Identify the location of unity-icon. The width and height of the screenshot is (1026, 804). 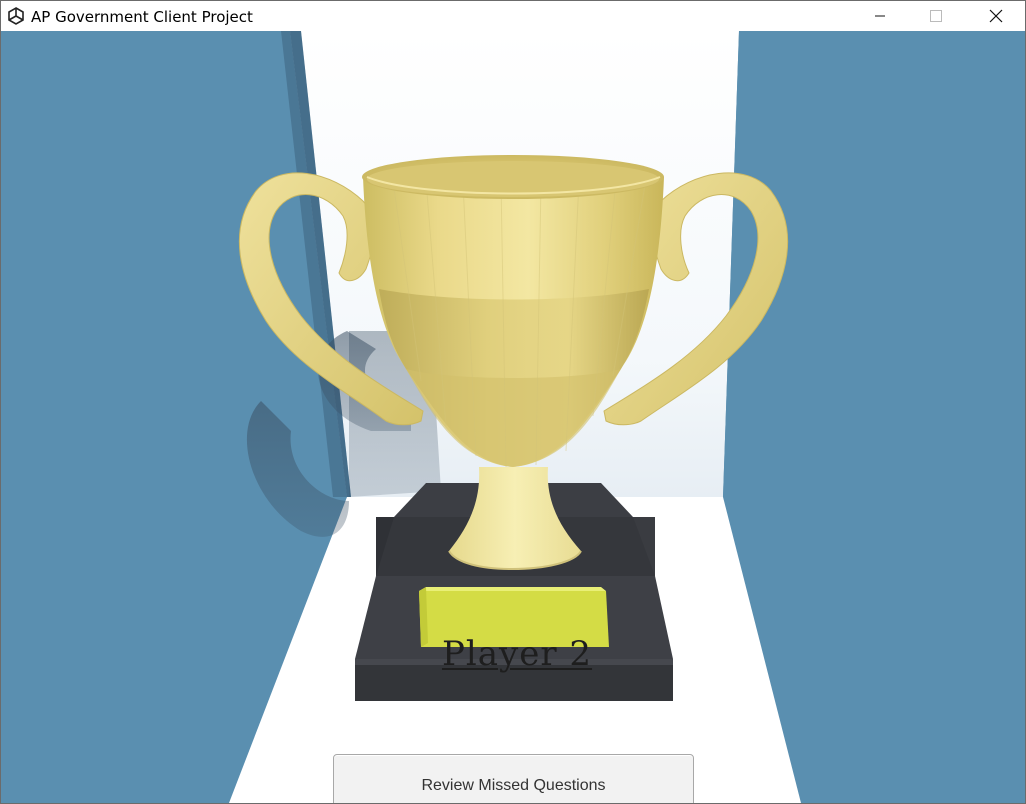
(16, 16).